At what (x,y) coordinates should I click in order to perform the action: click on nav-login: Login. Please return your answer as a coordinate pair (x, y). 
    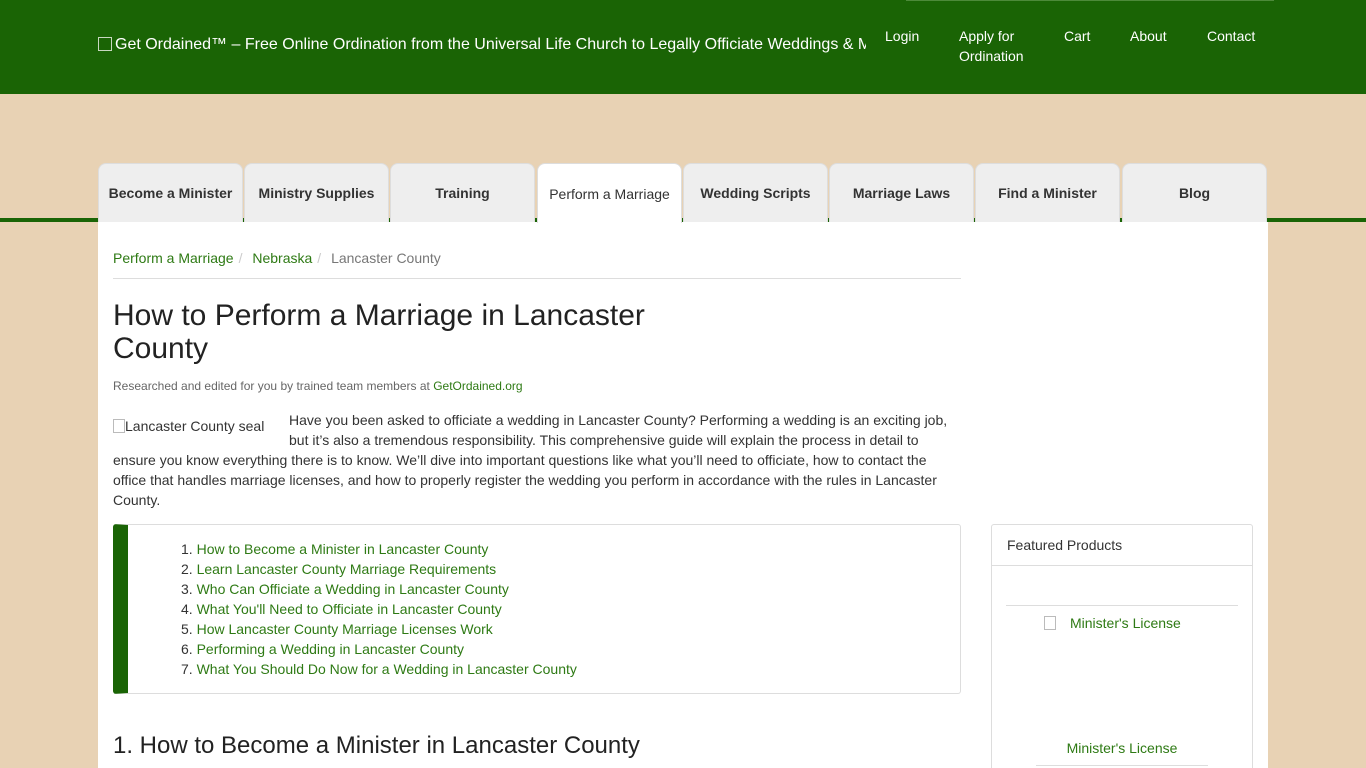
    Looking at the image, I should click on (902, 36).